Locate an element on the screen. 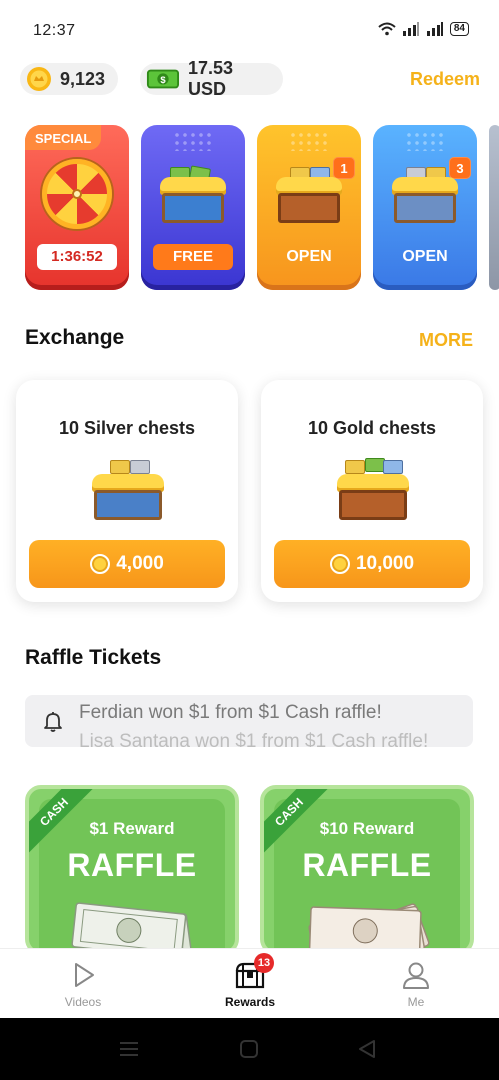 This screenshot has height=1080, width=499. coin-balance: 9,123 is located at coordinates (69, 79).